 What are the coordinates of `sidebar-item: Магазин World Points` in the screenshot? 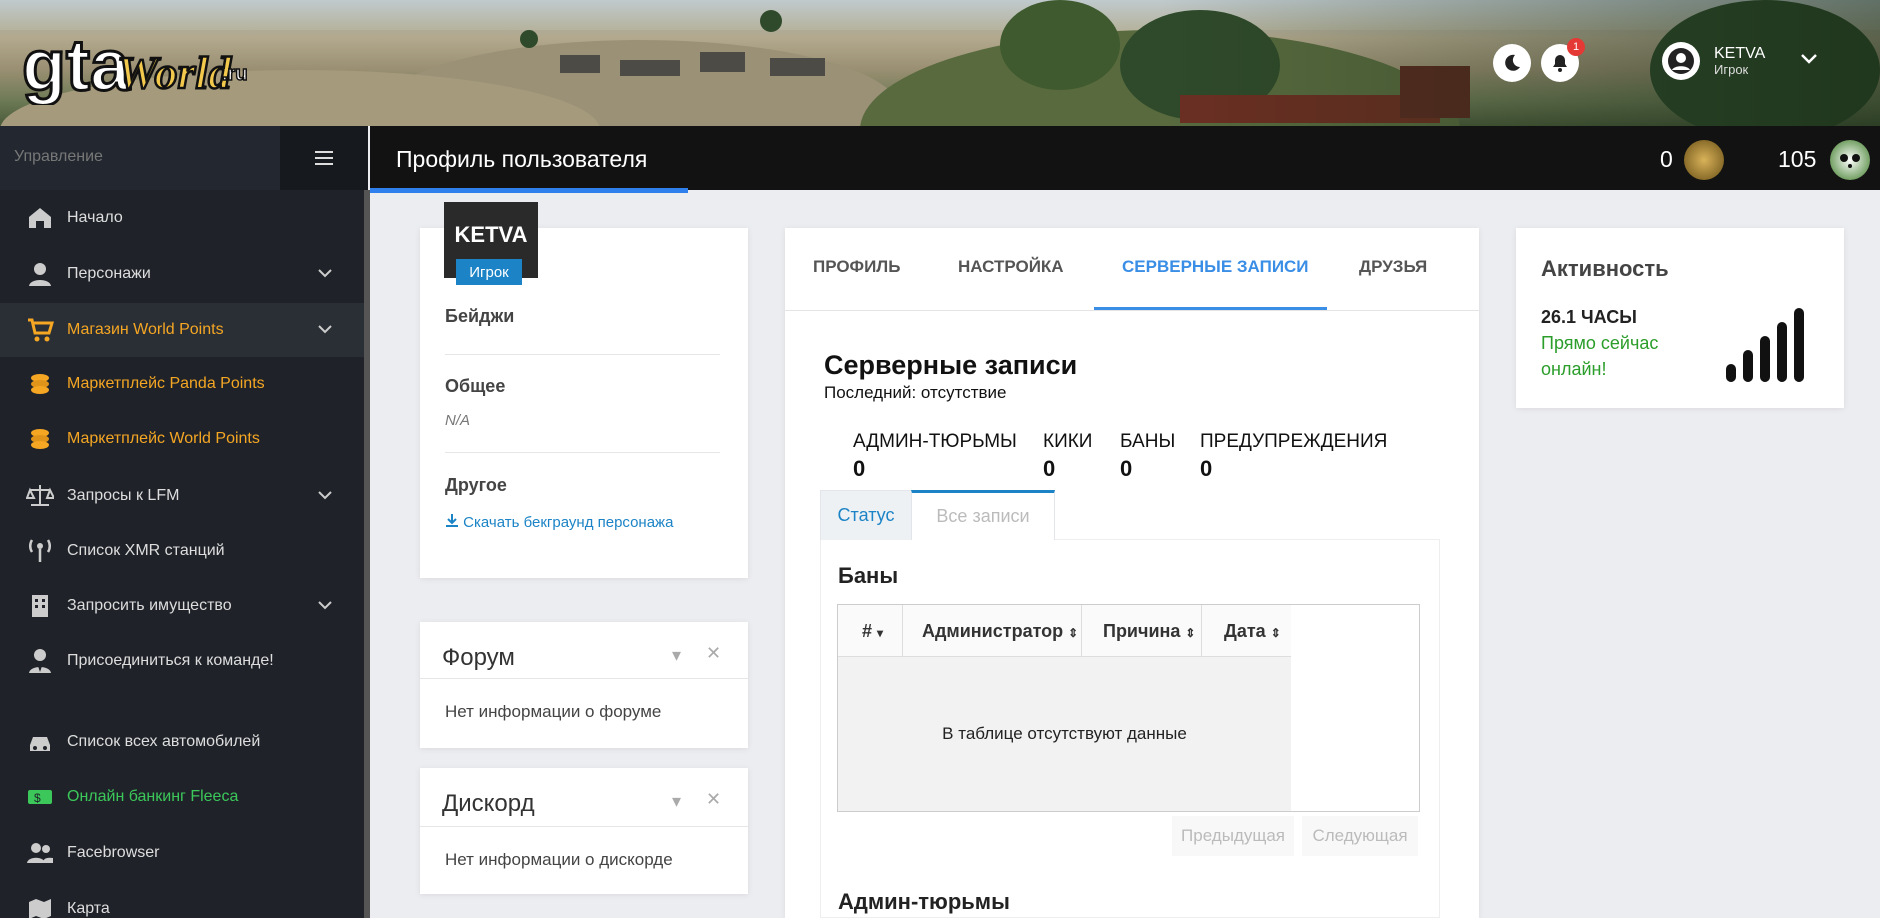 It's located at (182, 330).